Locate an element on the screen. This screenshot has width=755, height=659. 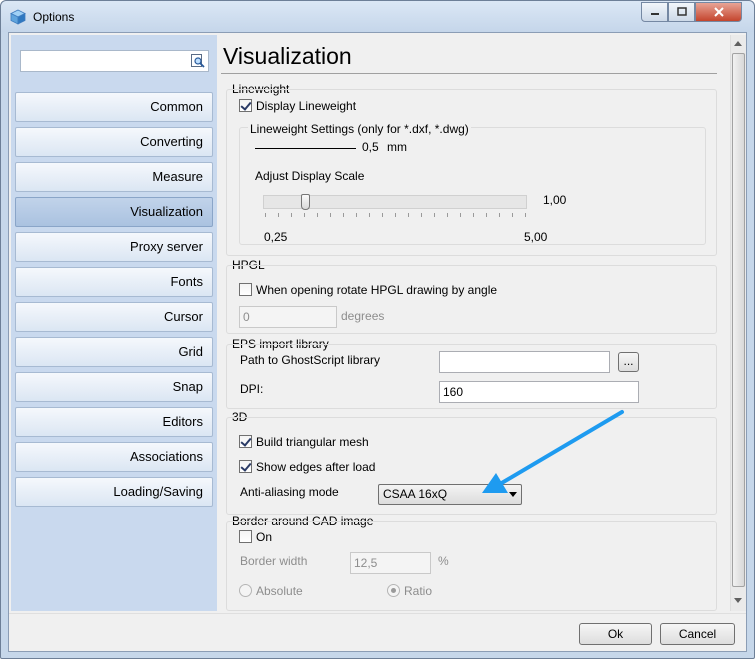
sidebar-item-proxy-server: Proxy server is located at coordinates (114, 247).